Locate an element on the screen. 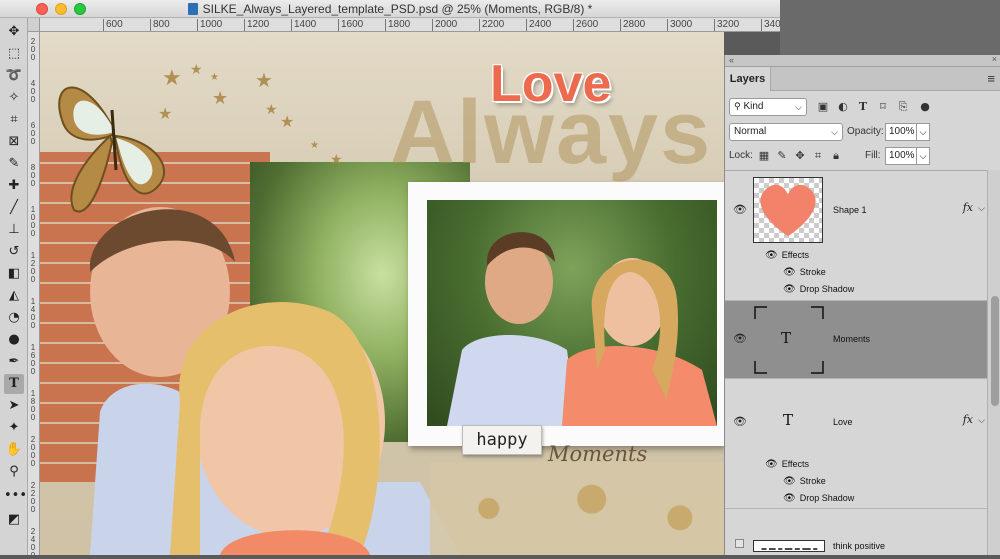 The height and width of the screenshot is (559, 1000). kind-filter-label: Kind is located at coordinates (753, 106).